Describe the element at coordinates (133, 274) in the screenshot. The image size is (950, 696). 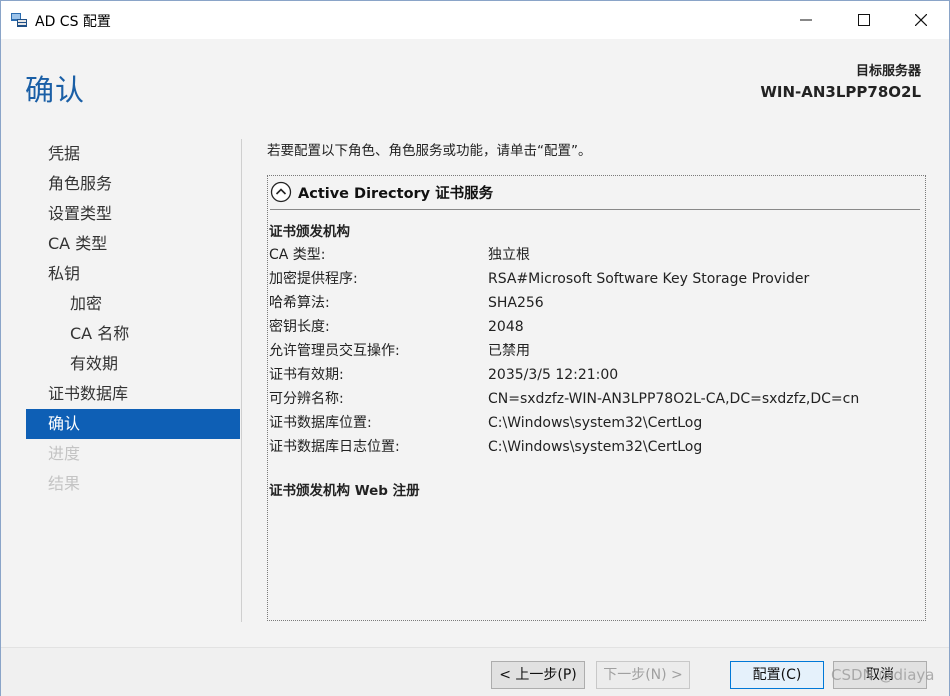
I see `nav-item-private-key: 私钥` at that location.